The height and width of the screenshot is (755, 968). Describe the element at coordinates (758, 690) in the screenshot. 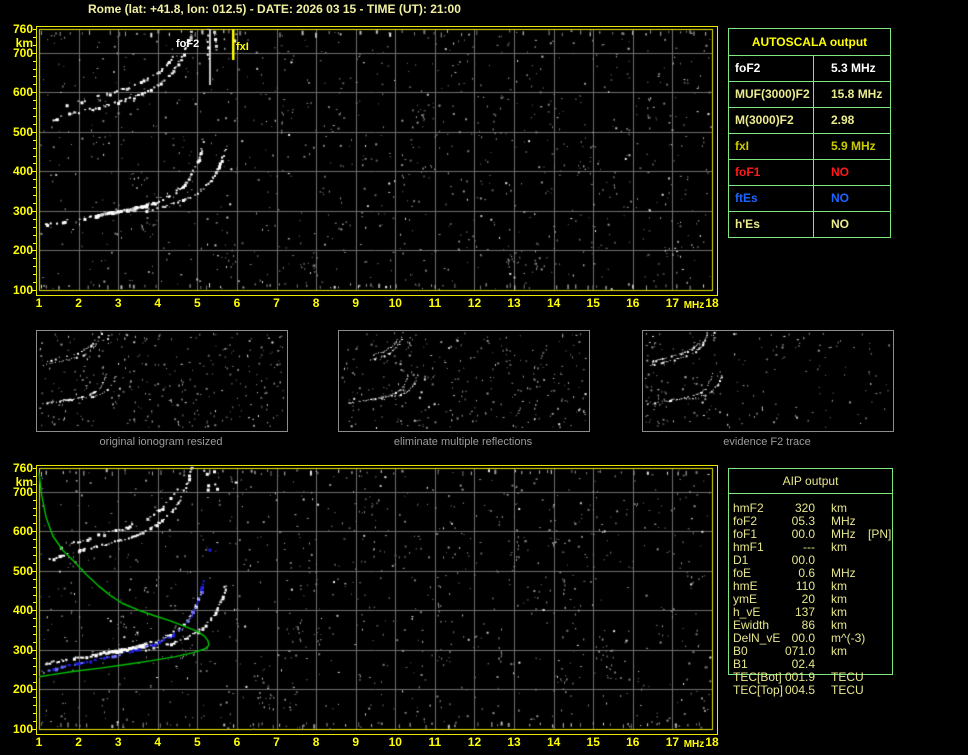

I see `aip-aname: TEC[Top]` at that location.